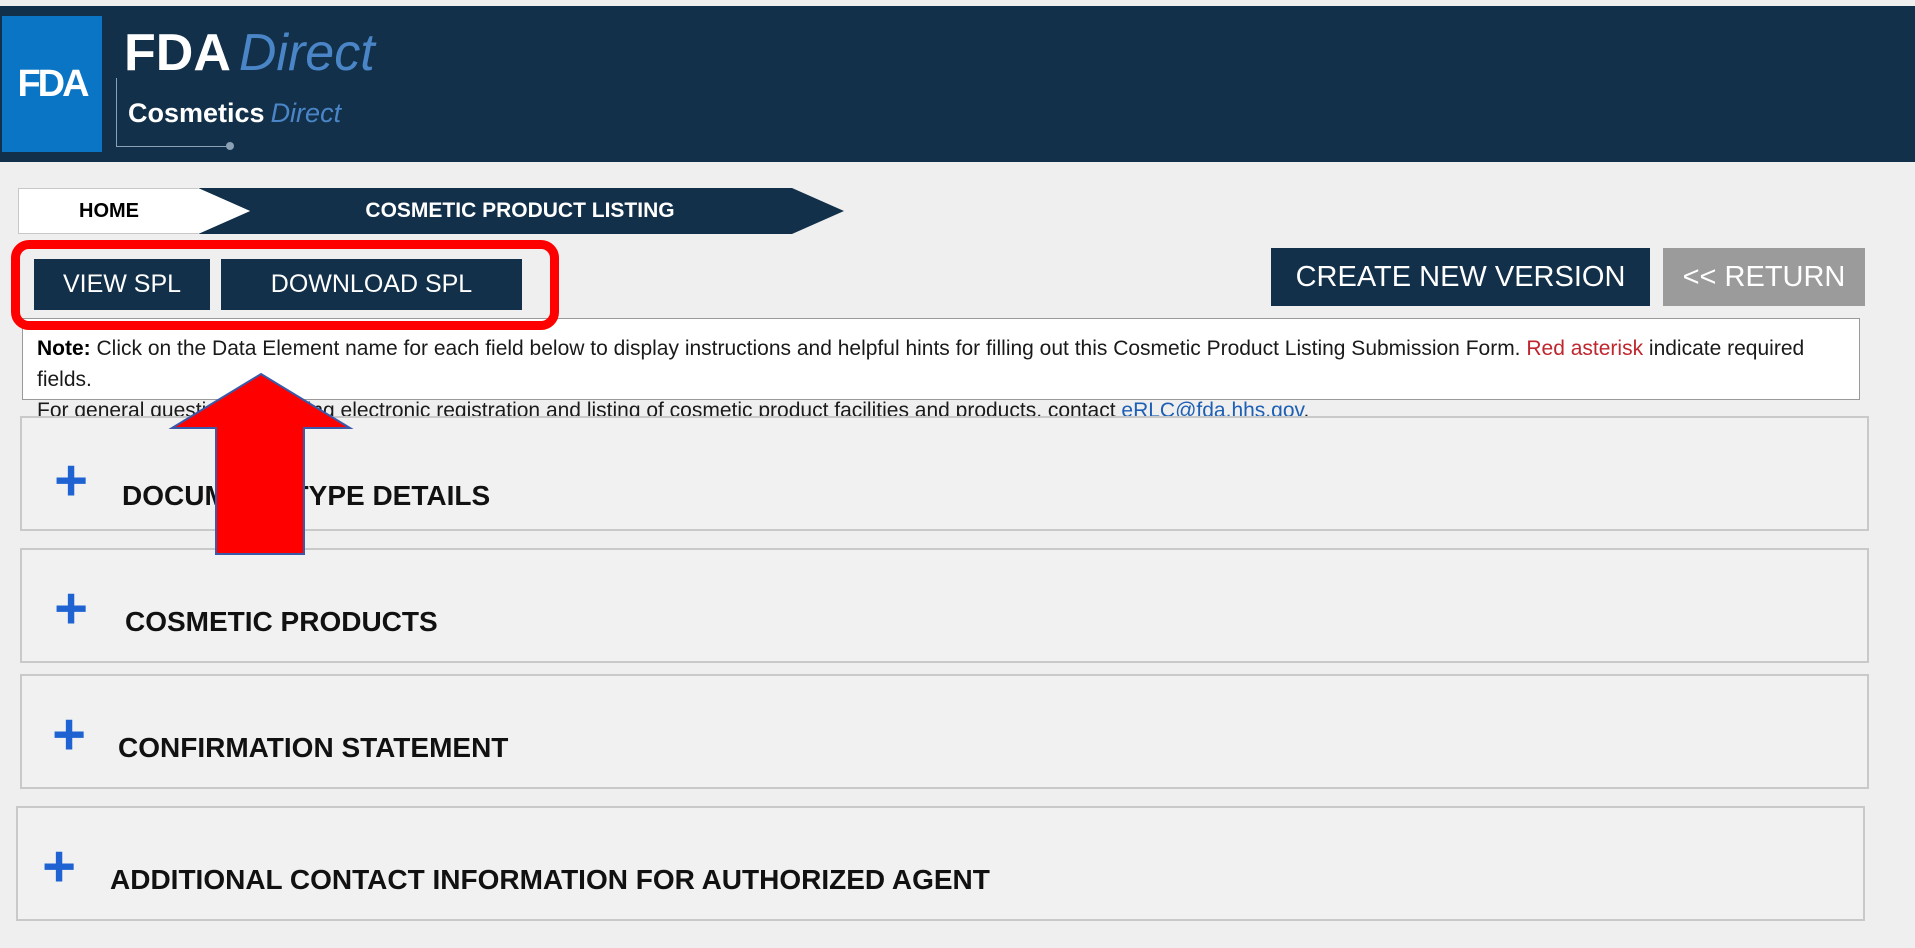 This screenshot has width=1915, height=948. What do you see at coordinates (306, 113) in the screenshot?
I see `brand-secondary-accent: Direct` at bounding box center [306, 113].